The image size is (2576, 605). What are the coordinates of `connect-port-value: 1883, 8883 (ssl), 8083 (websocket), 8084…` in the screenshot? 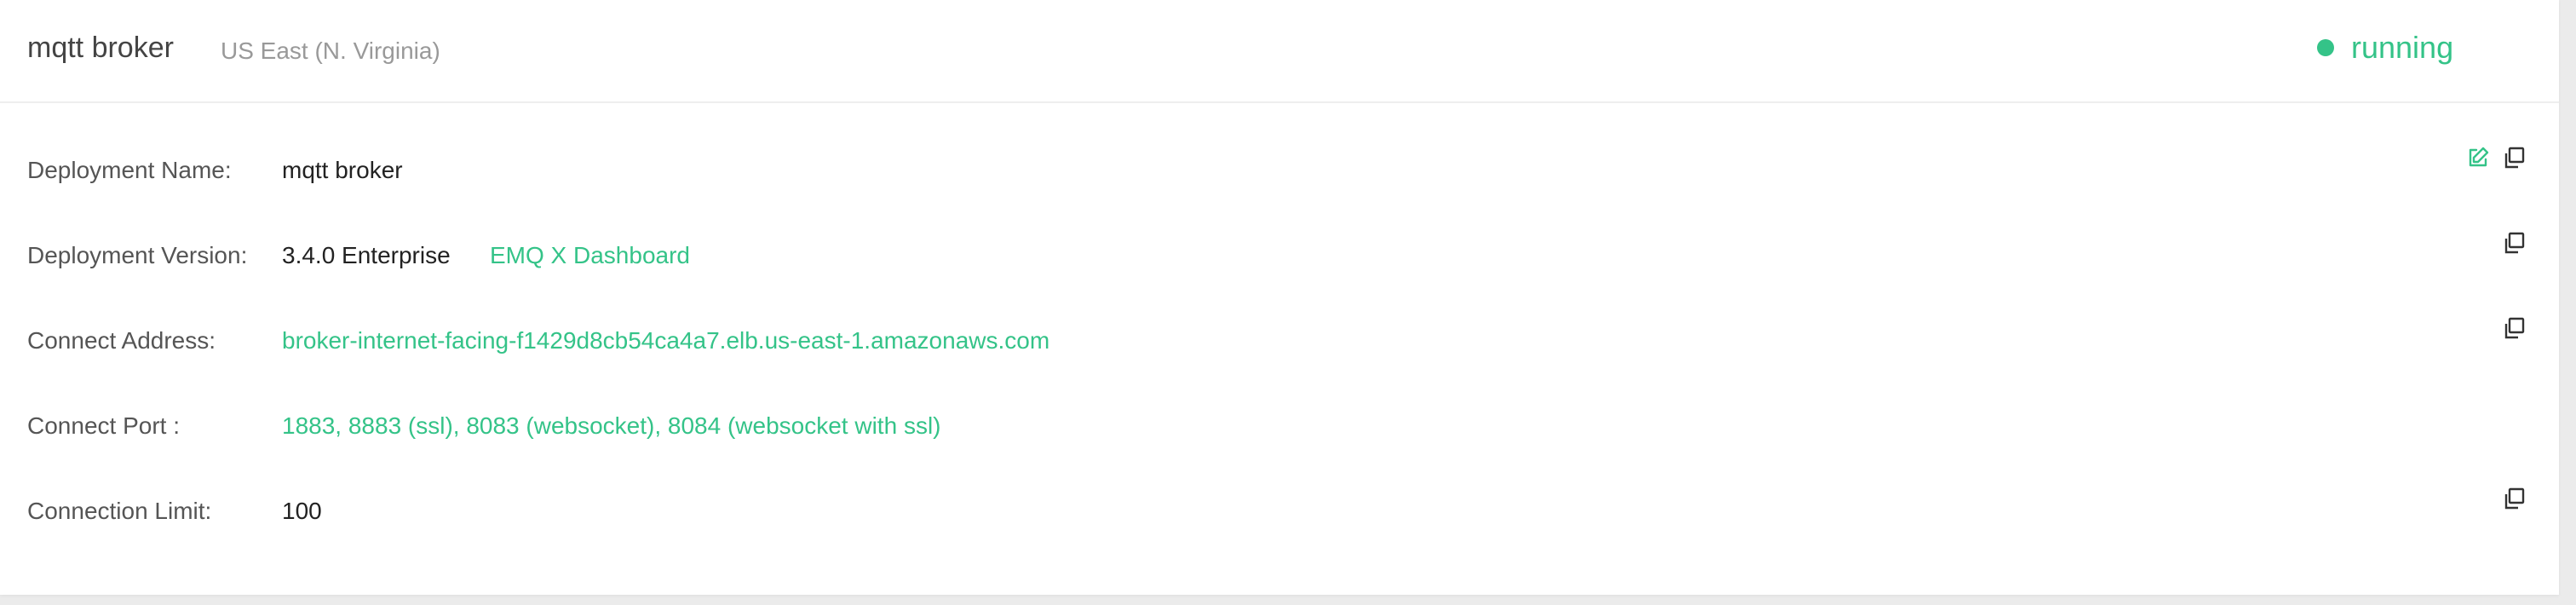 It's located at (612, 426).